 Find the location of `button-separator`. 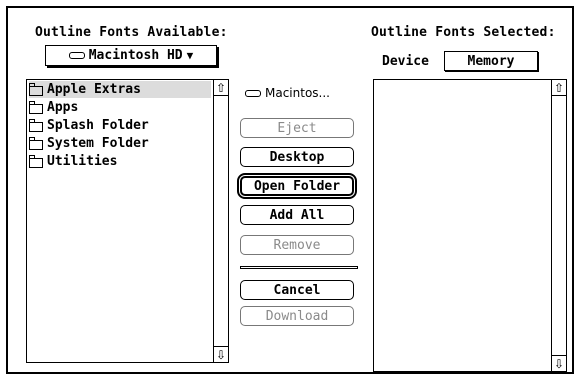

button-separator is located at coordinates (299, 267).